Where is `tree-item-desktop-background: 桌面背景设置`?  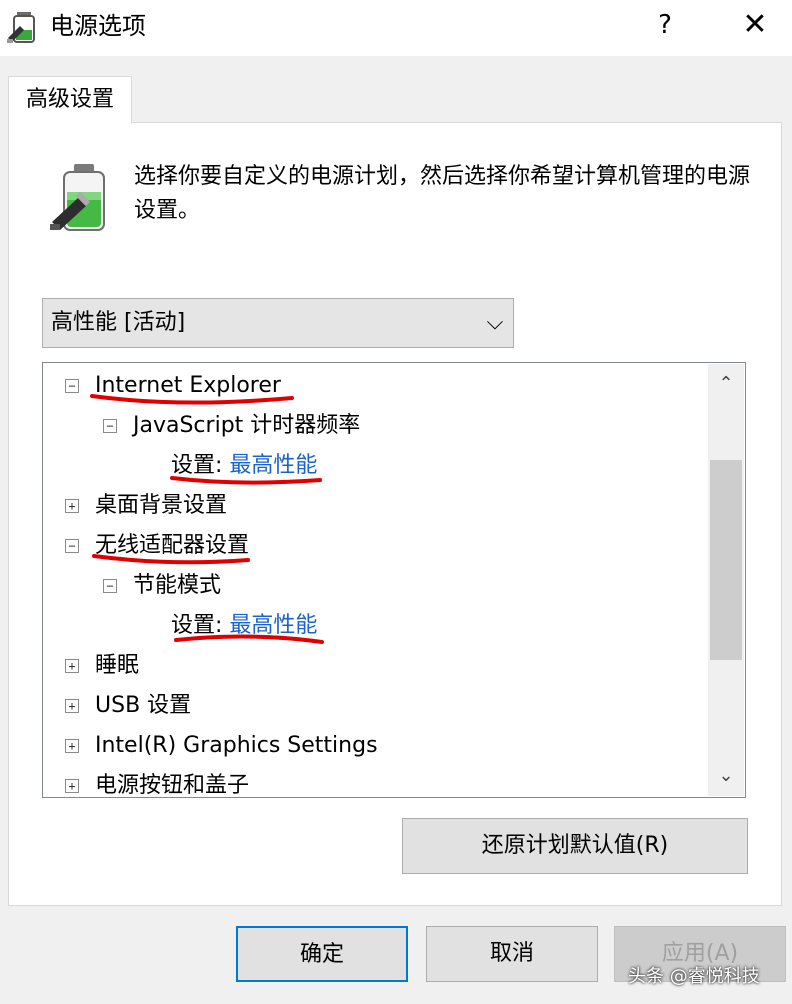
tree-item-desktop-background: 桌面背景设置 is located at coordinates (161, 506).